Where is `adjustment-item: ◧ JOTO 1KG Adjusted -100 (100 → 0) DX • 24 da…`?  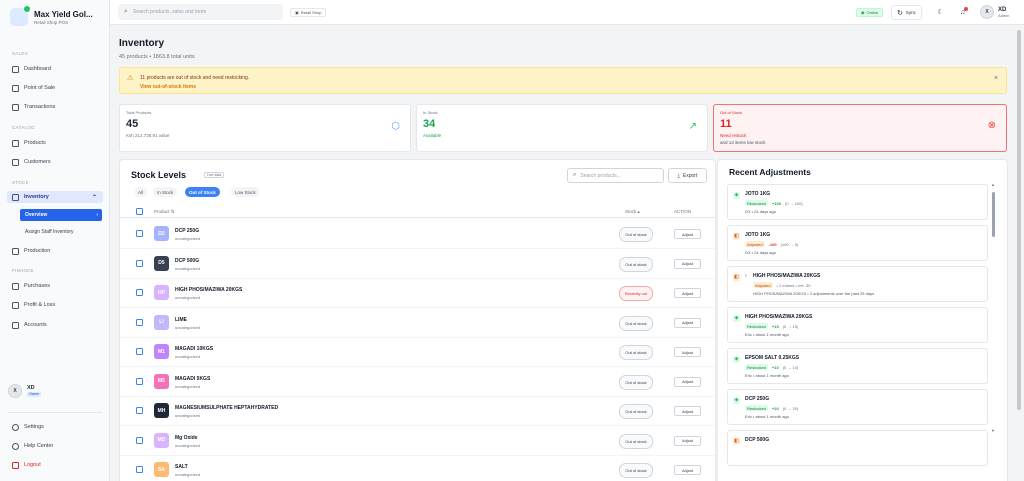 adjustment-item: ◧ JOTO 1KG Adjusted -100 (100 → 0) DX • 24 da… is located at coordinates (857, 243).